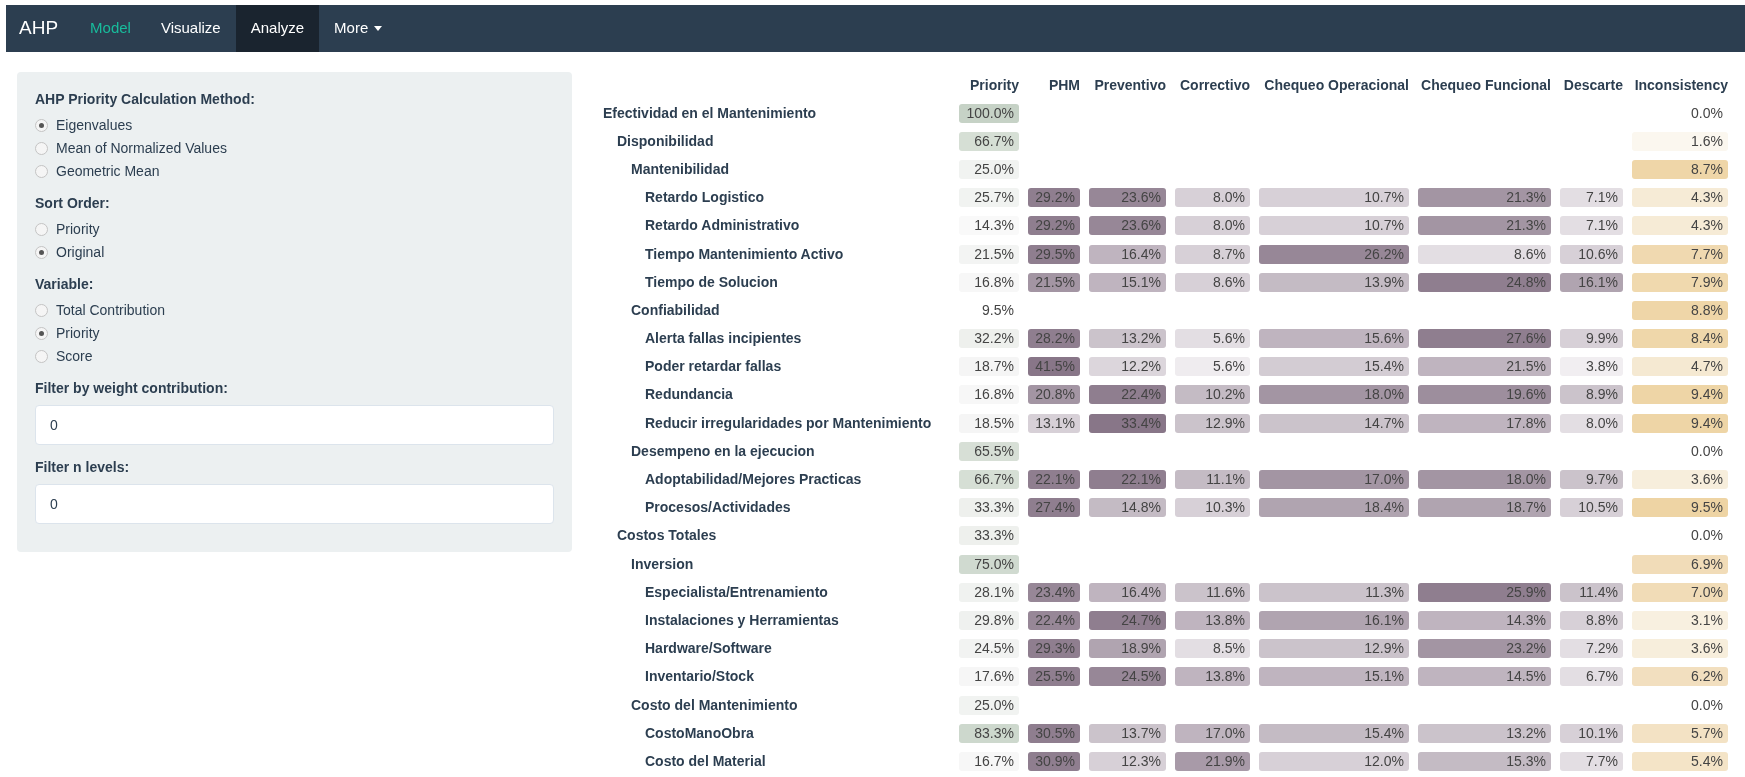 The width and height of the screenshot is (1745, 777). Describe the element at coordinates (358, 28) in the screenshot. I see `nav-dropdown: More` at that location.